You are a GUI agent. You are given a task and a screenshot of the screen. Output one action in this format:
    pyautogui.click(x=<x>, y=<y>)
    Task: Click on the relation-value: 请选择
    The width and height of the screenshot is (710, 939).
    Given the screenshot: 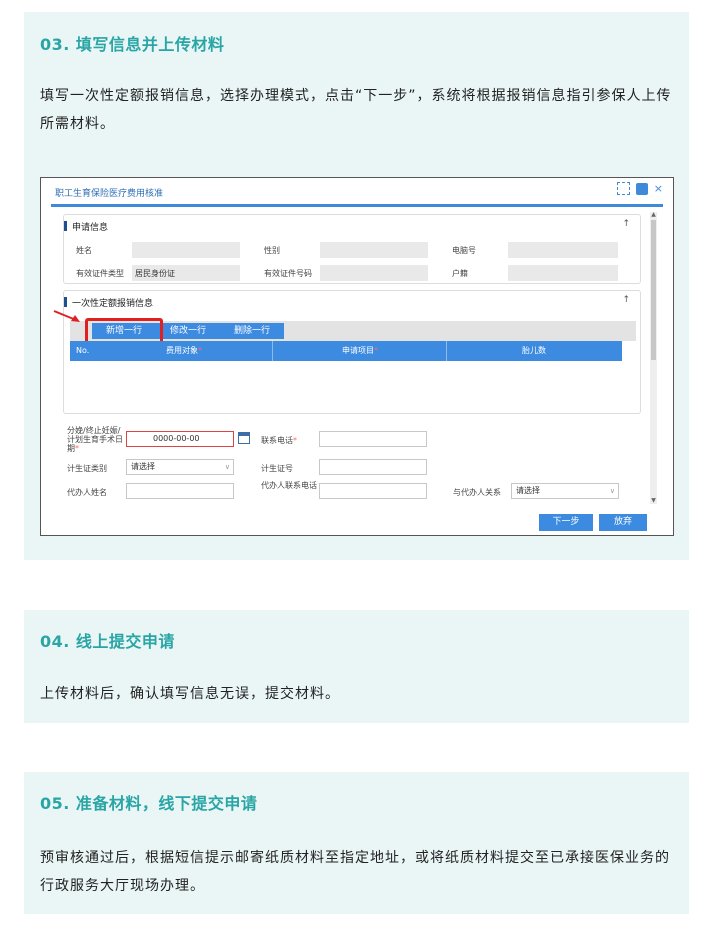 What is the action you would take?
    pyautogui.click(x=528, y=490)
    